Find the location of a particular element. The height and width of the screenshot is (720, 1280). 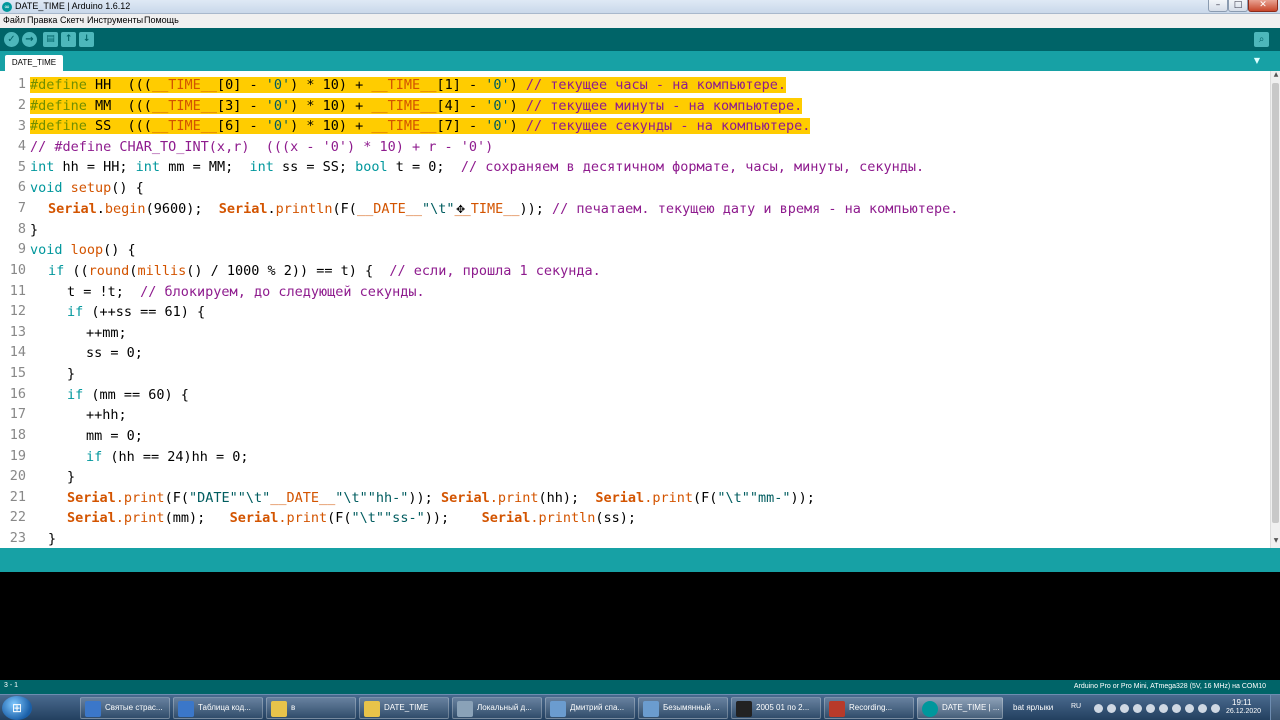

taskbar-item: в is located at coordinates (311, 708).